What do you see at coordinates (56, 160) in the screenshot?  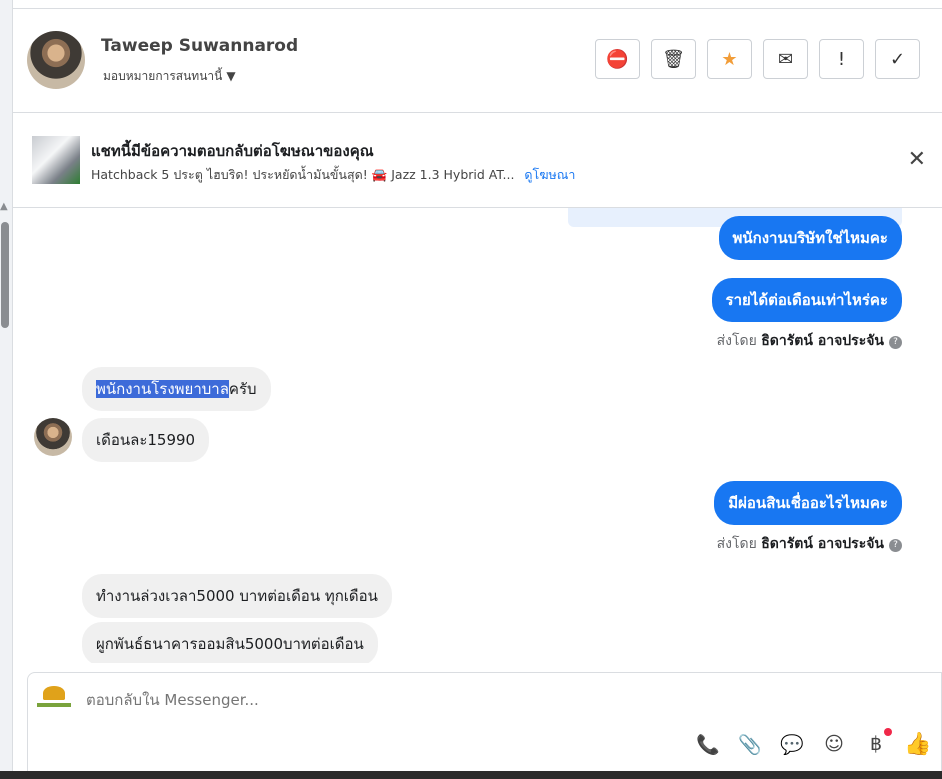 I see `ad-thumbnail` at bounding box center [56, 160].